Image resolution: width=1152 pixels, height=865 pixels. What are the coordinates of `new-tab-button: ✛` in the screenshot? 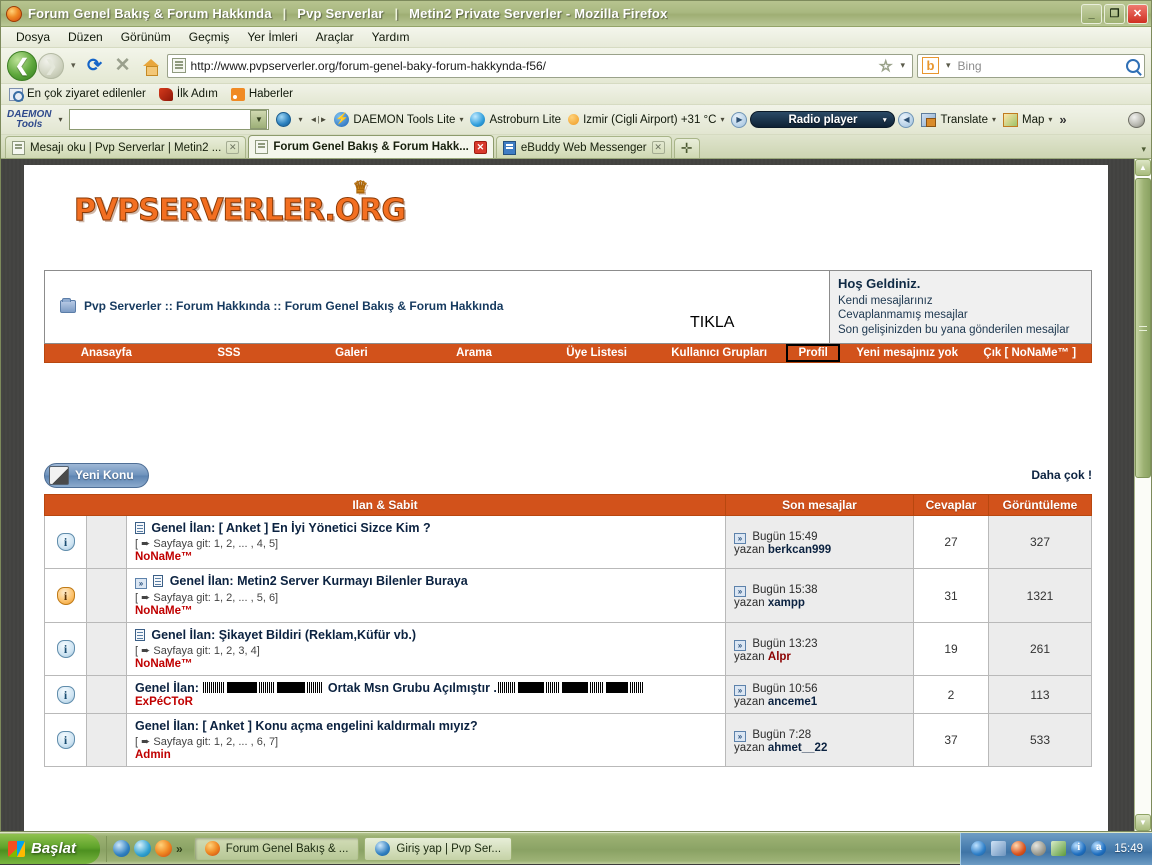 It's located at (687, 148).